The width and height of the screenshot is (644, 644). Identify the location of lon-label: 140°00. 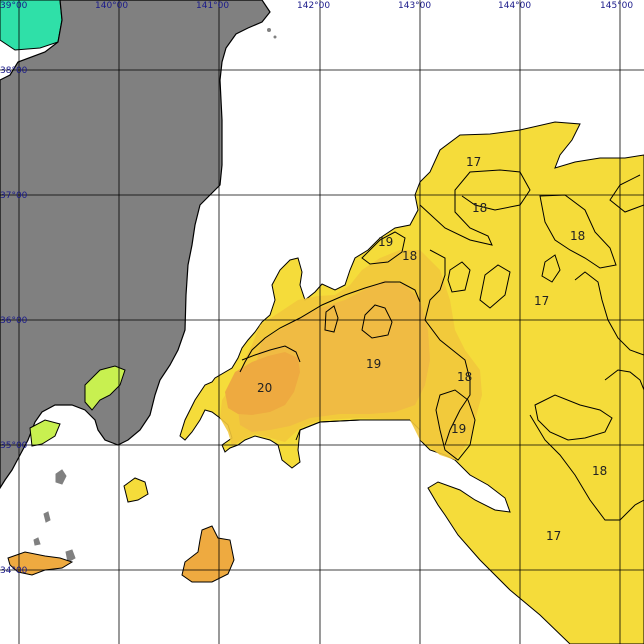
(111, 6).